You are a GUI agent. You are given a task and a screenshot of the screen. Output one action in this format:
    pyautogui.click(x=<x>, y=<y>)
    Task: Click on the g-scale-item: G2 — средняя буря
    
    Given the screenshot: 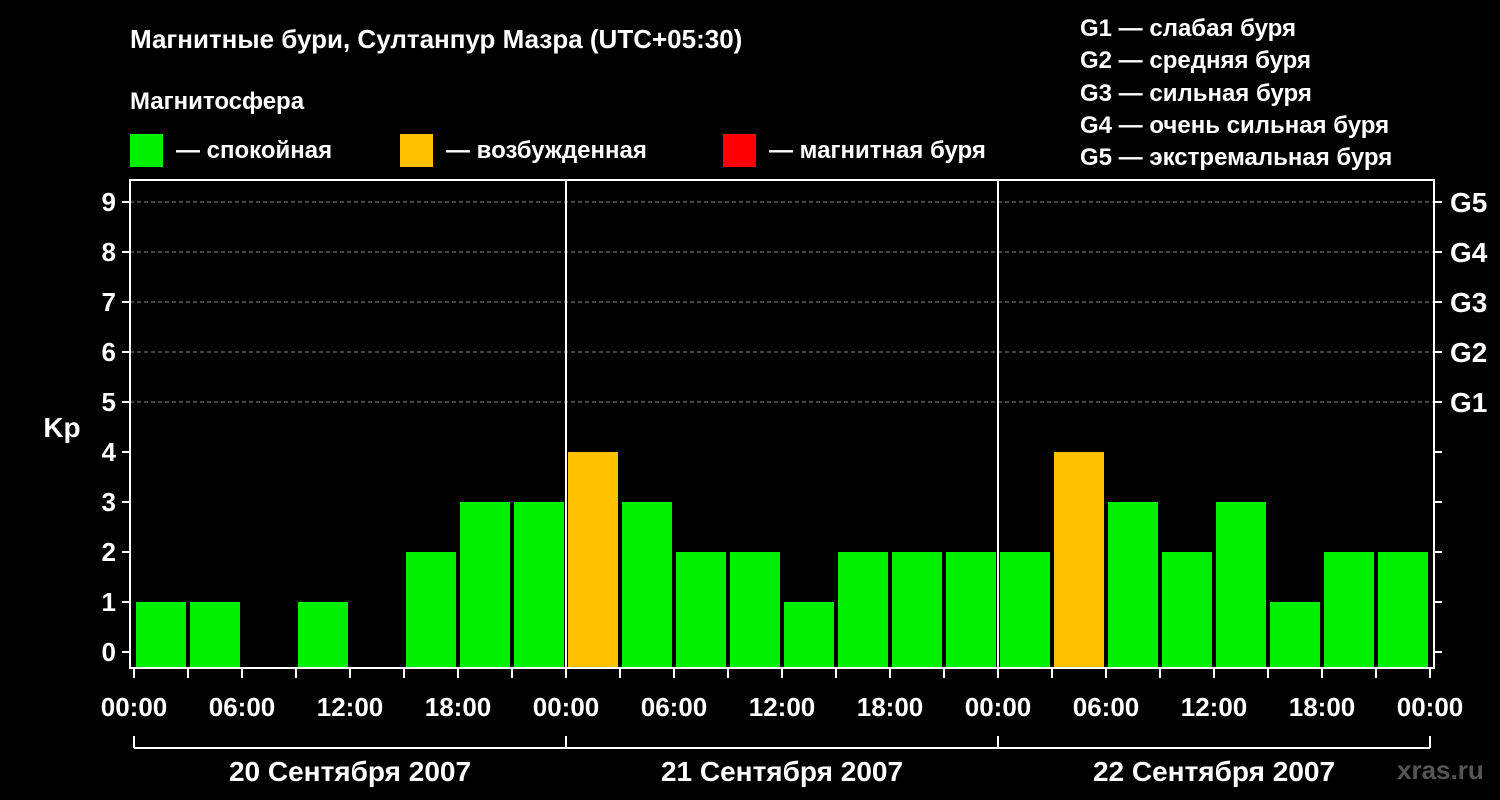 What is the action you would take?
    pyautogui.click(x=1195, y=60)
    